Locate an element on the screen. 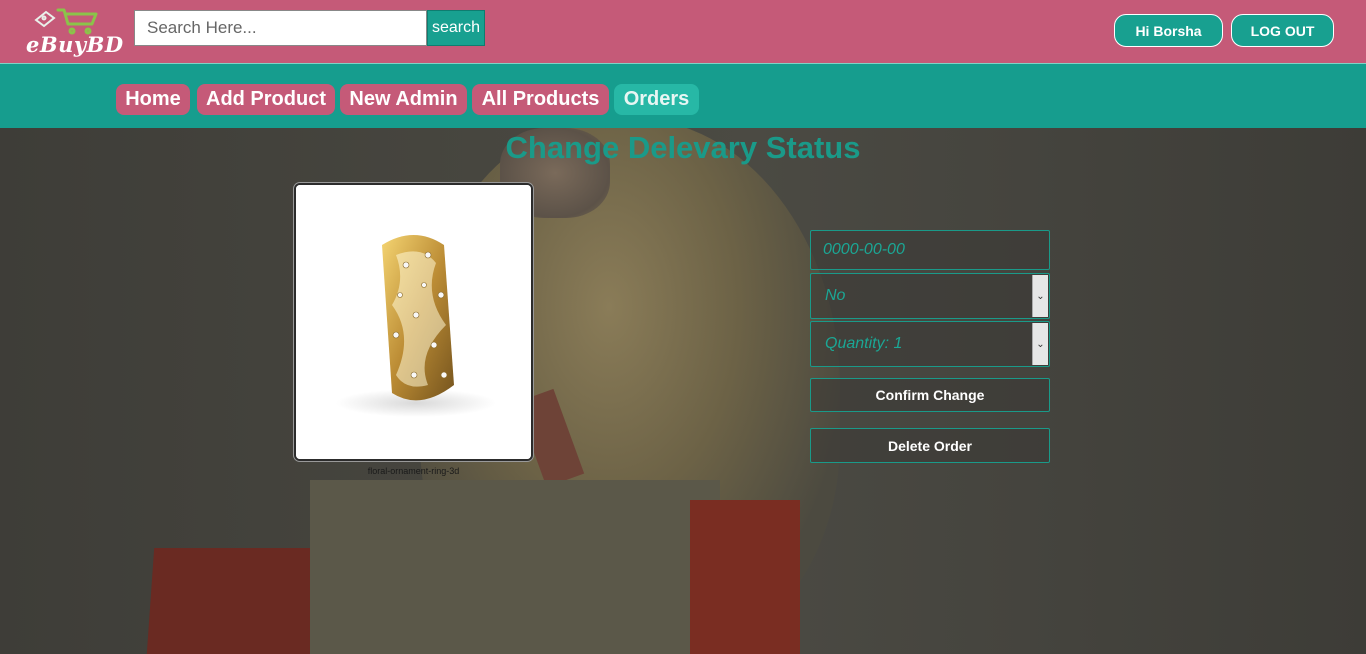 The height and width of the screenshot is (654, 1366). delete-order-button: Delete Order is located at coordinates (930, 445).